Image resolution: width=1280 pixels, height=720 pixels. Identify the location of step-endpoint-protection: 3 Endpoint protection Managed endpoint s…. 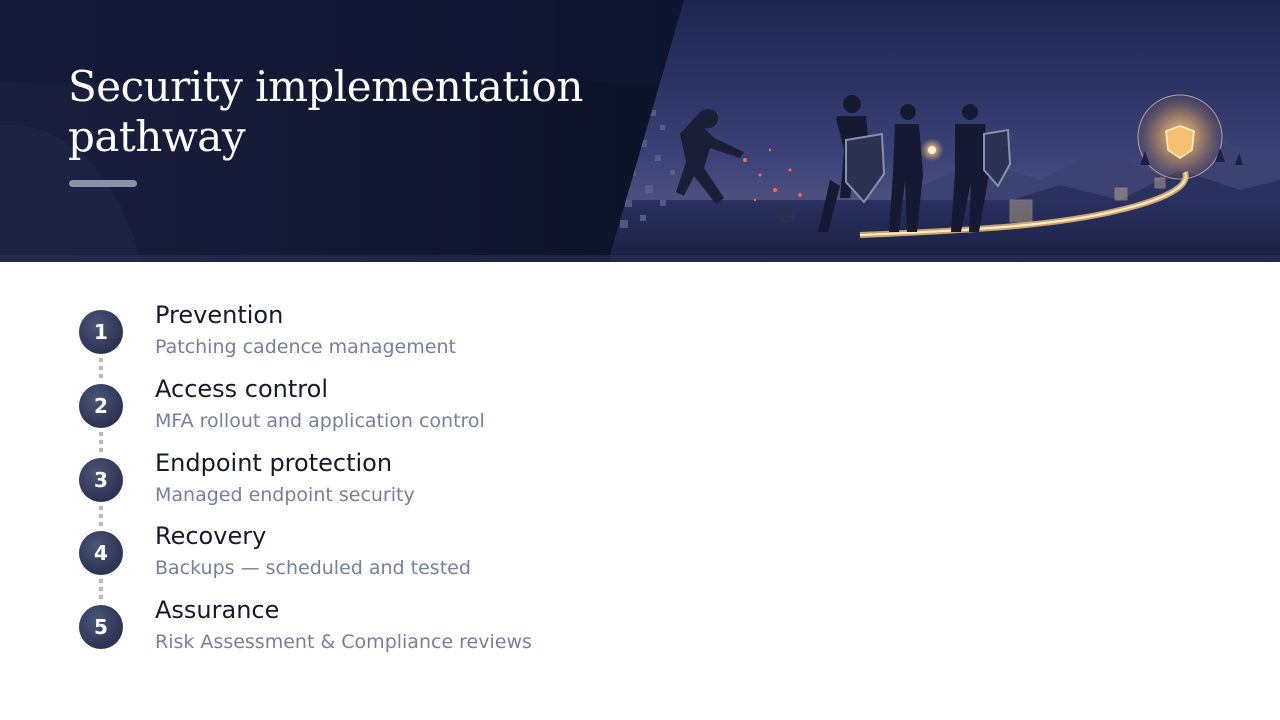
(350, 481).